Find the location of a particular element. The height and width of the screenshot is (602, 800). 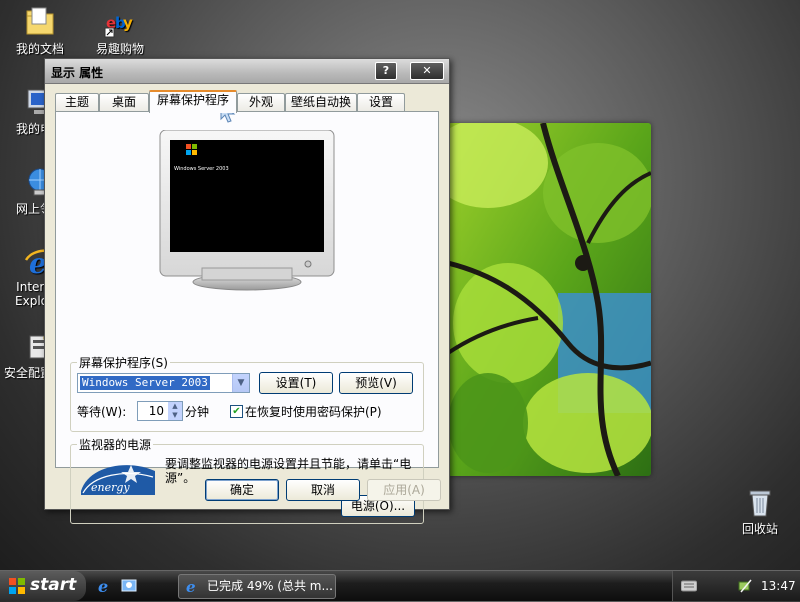

system-tray: 13:47 is located at coordinates (736, 586).